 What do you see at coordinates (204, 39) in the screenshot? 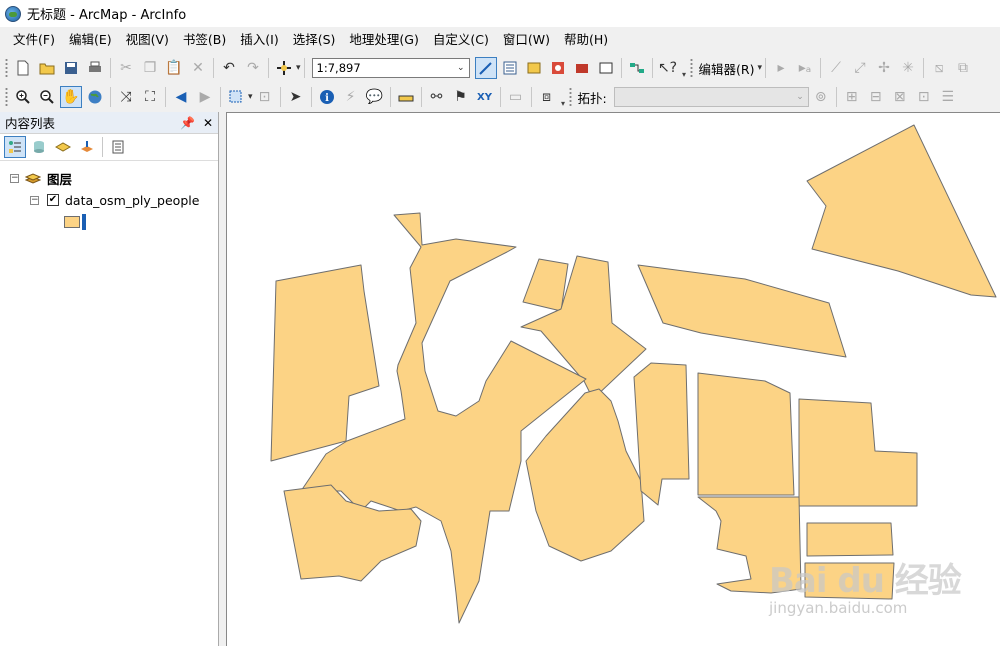
I see `menu-bookmarks: 书签(B)` at bounding box center [204, 39].